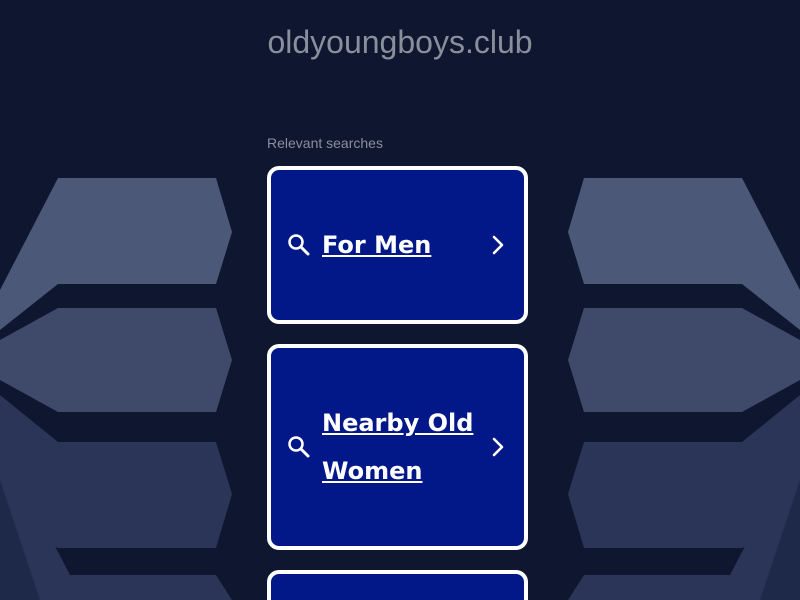 The width and height of the screenshot is (800, 600). I want to click on search-result-label: For Men, so click(402, 245).